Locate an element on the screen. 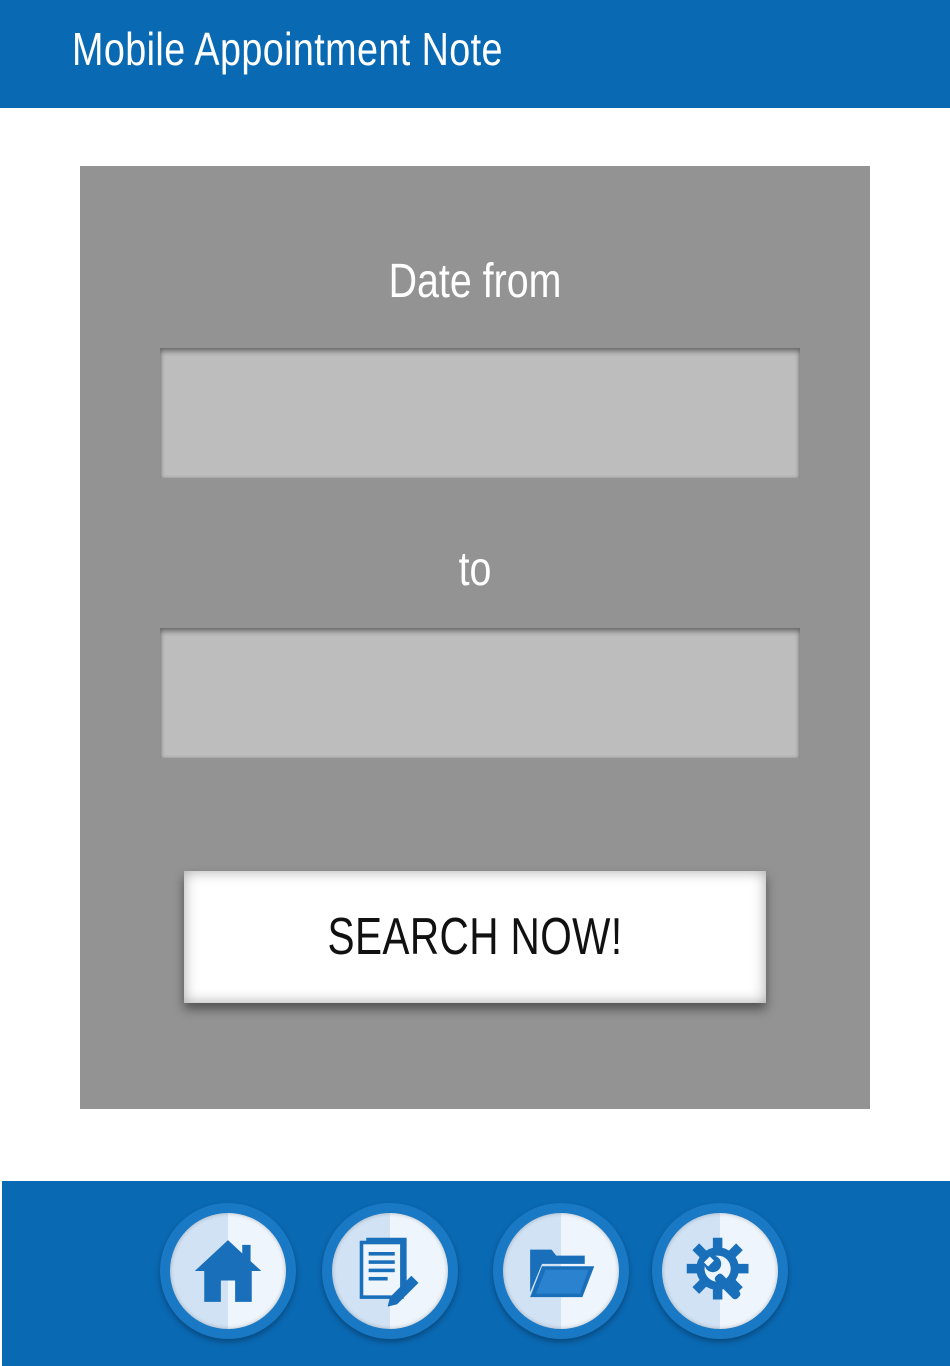 This screenshot has width=950, height=1366. app-title: Mobile Appointment Note is located at coordinates (287, 49).